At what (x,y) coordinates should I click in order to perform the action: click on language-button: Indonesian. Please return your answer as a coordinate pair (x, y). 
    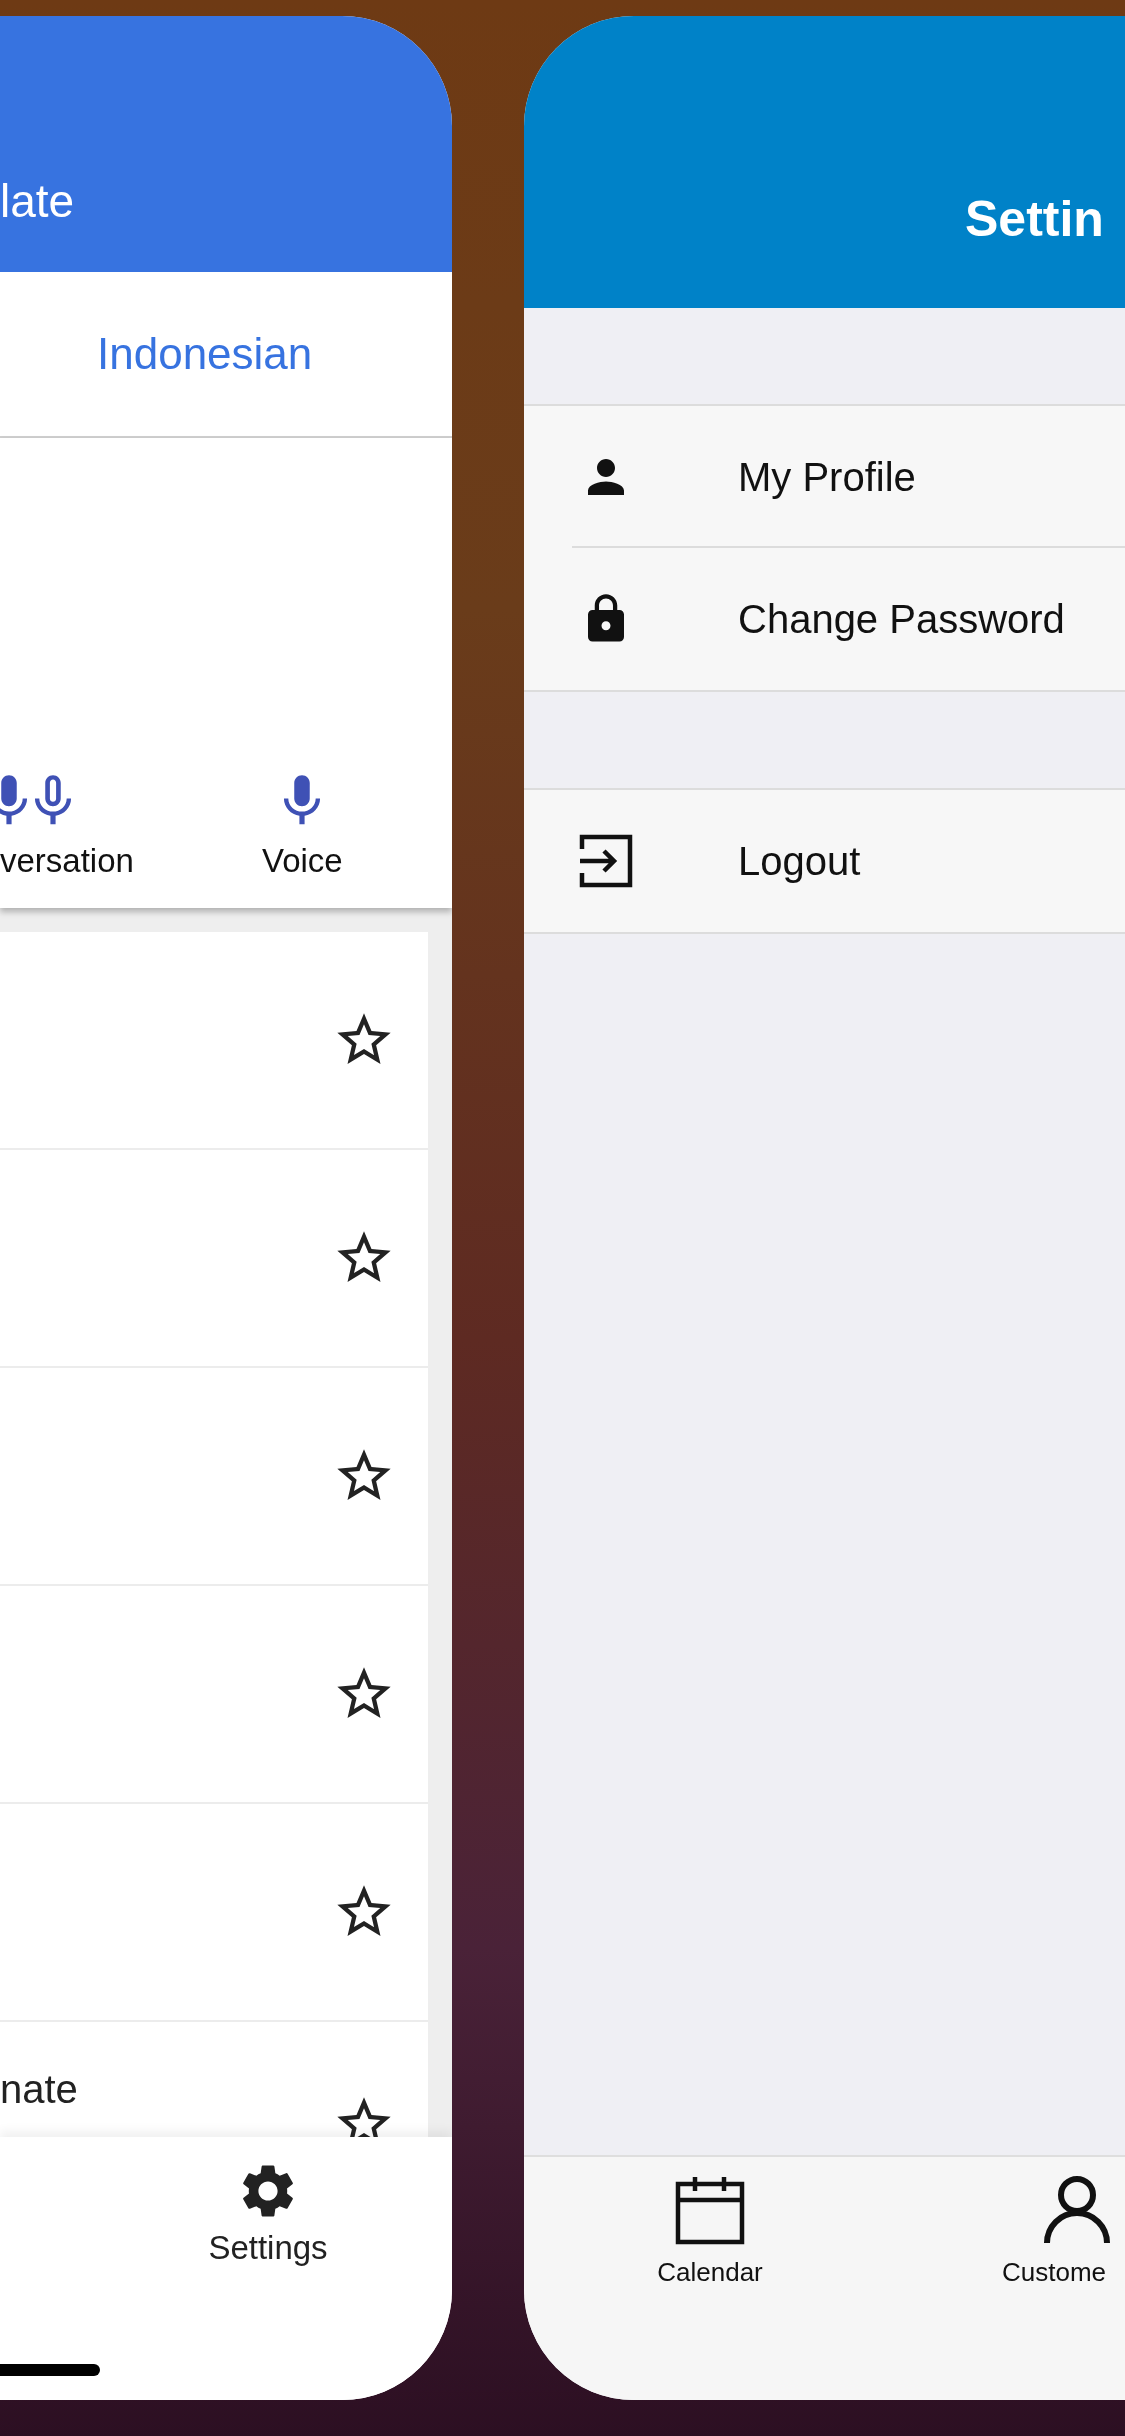
    Looking at the image, I should click on (205, 354).